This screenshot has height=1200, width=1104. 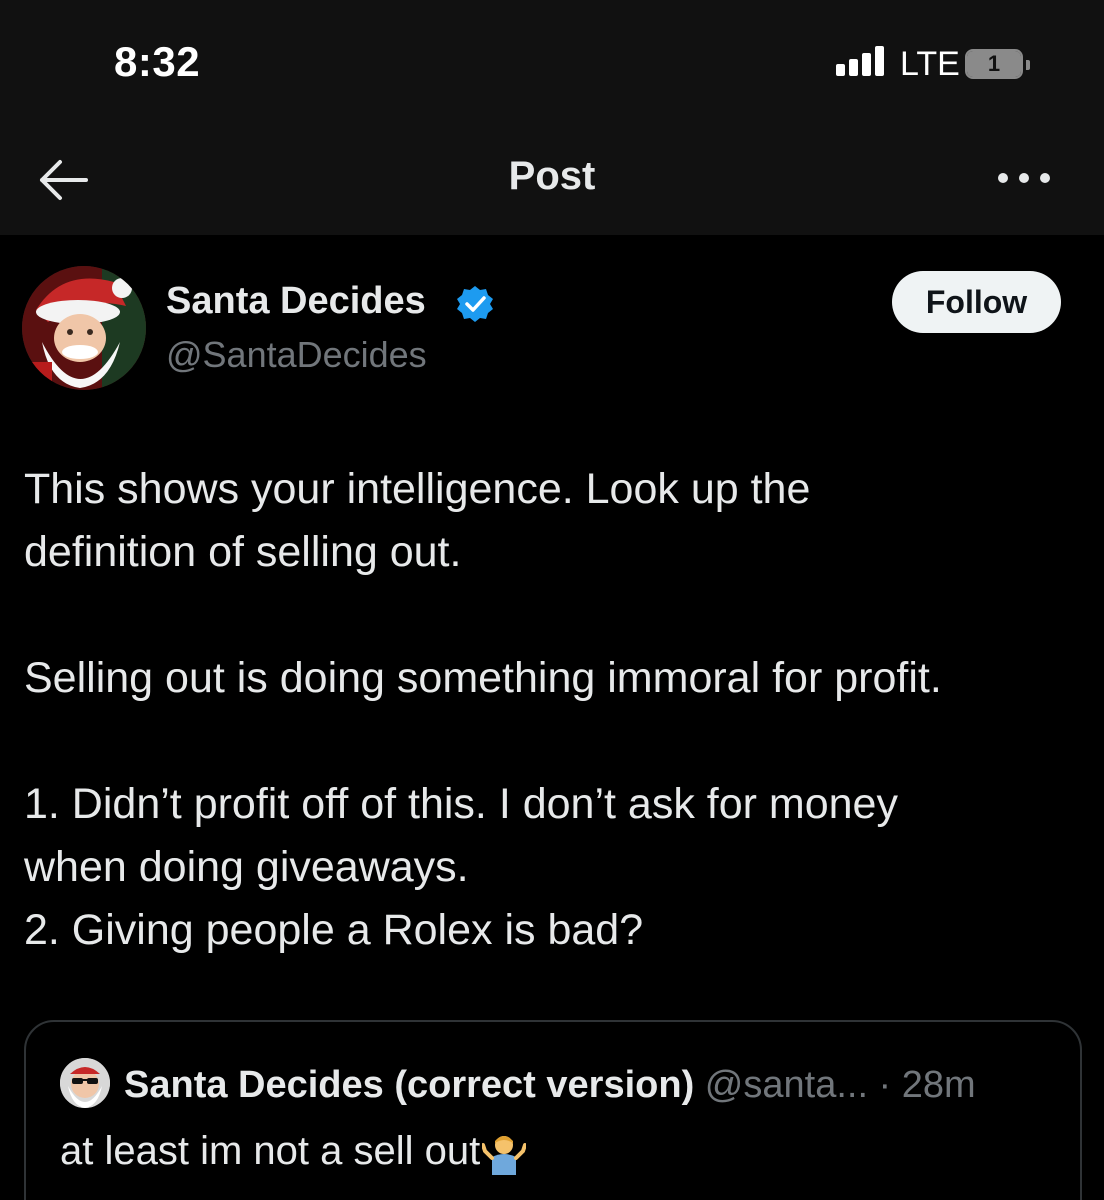 I want to click on battery-percent: 1, so click(x=994, y=63).